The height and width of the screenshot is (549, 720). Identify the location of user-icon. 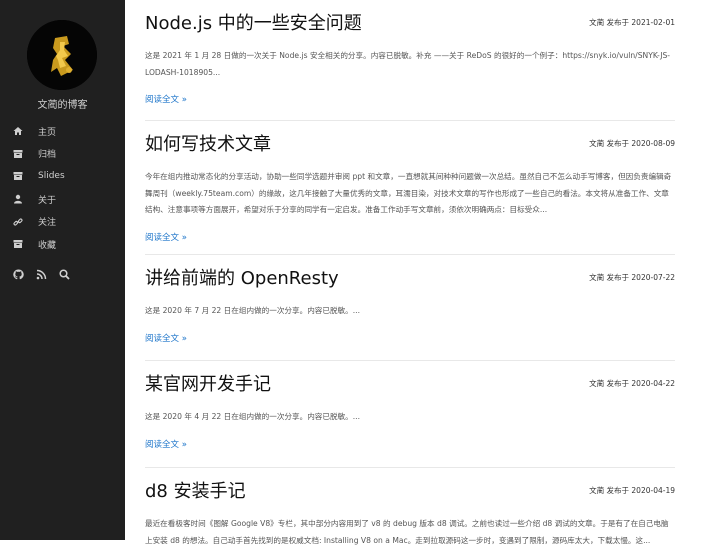
(18, 199).